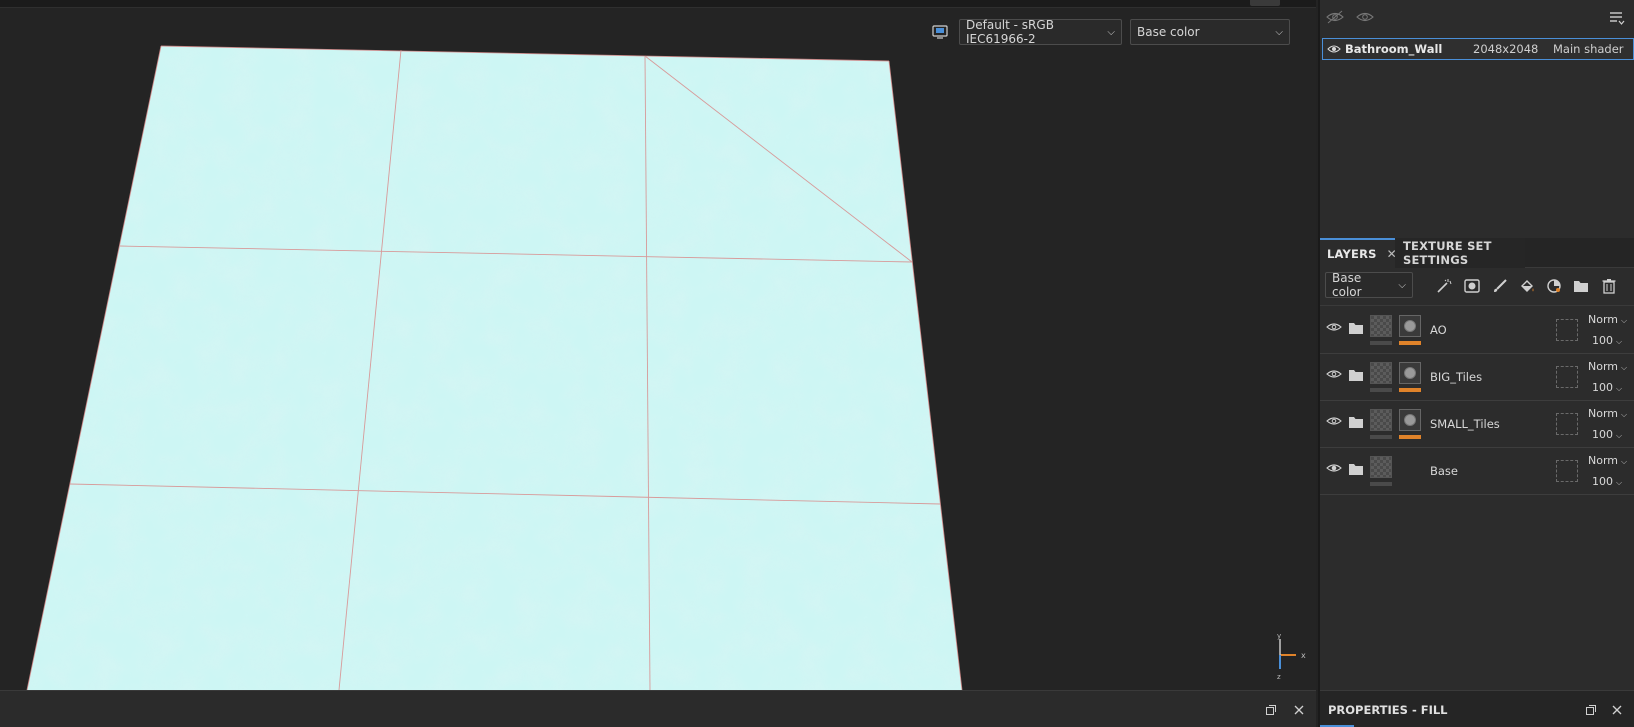 The image size is (1634, 727). I want to click on colorspace-dropdown: Default - sRGB IEC61966-2 ⌵, so click(1040, 32).